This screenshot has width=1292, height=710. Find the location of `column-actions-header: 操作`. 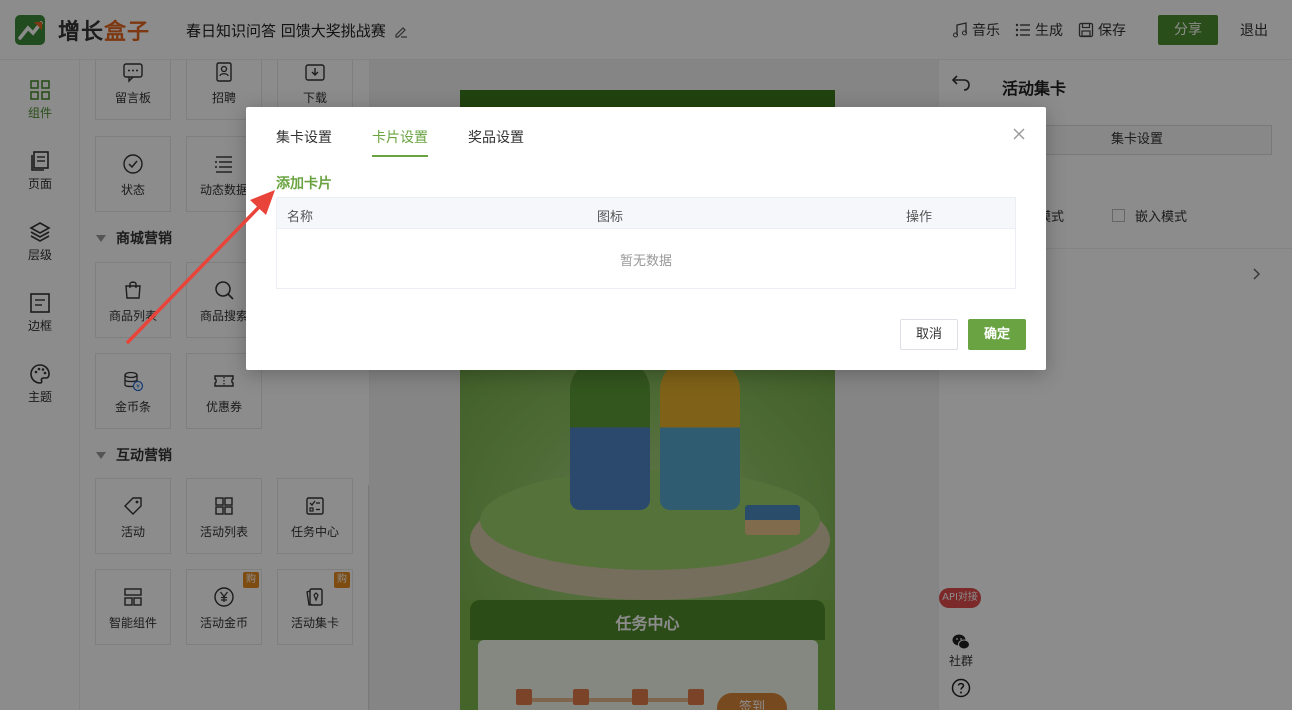

column-actions-header: 操作 is located at coordinates (919, 217).